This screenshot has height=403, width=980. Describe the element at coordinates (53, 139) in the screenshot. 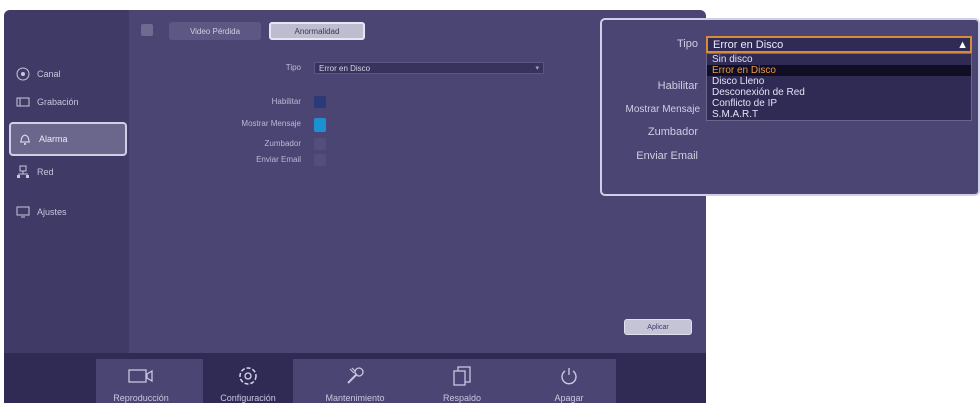

I see `sidebar-item-label: Alarma` at that location.